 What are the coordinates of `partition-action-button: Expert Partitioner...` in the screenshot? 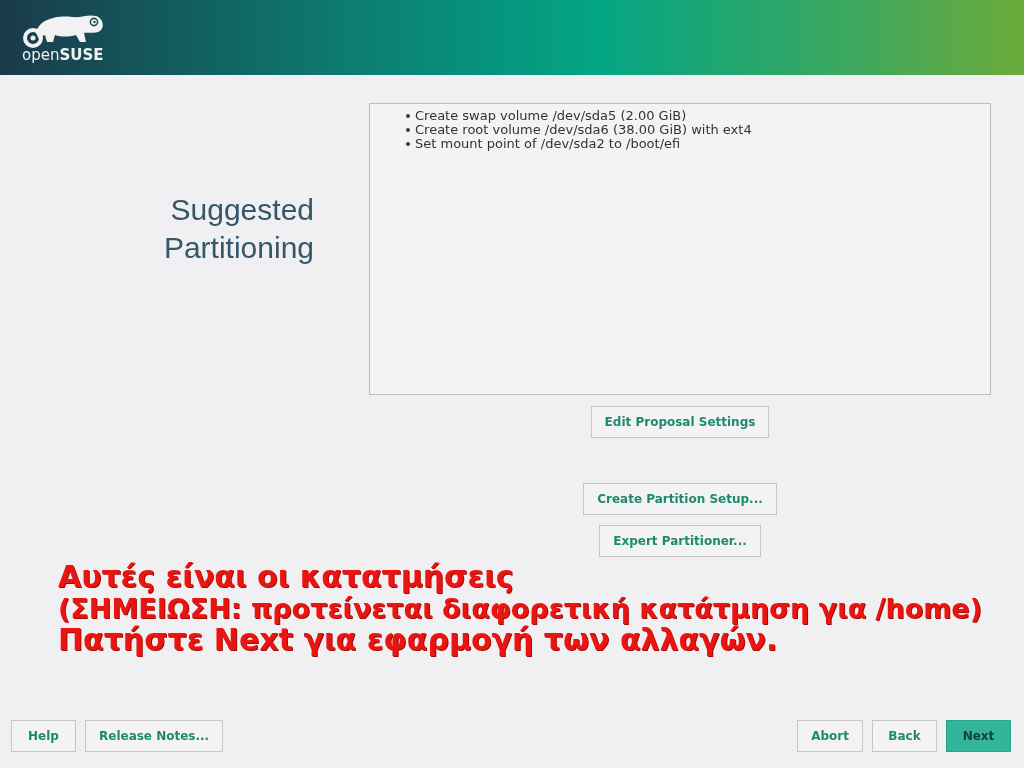 It's located at (680, 541).